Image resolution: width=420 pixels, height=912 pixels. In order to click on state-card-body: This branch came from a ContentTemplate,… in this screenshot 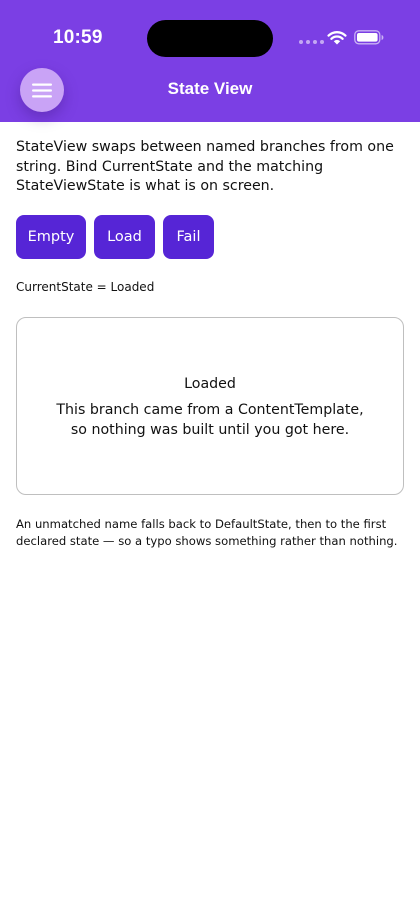, I will do `click(210, 420)`.